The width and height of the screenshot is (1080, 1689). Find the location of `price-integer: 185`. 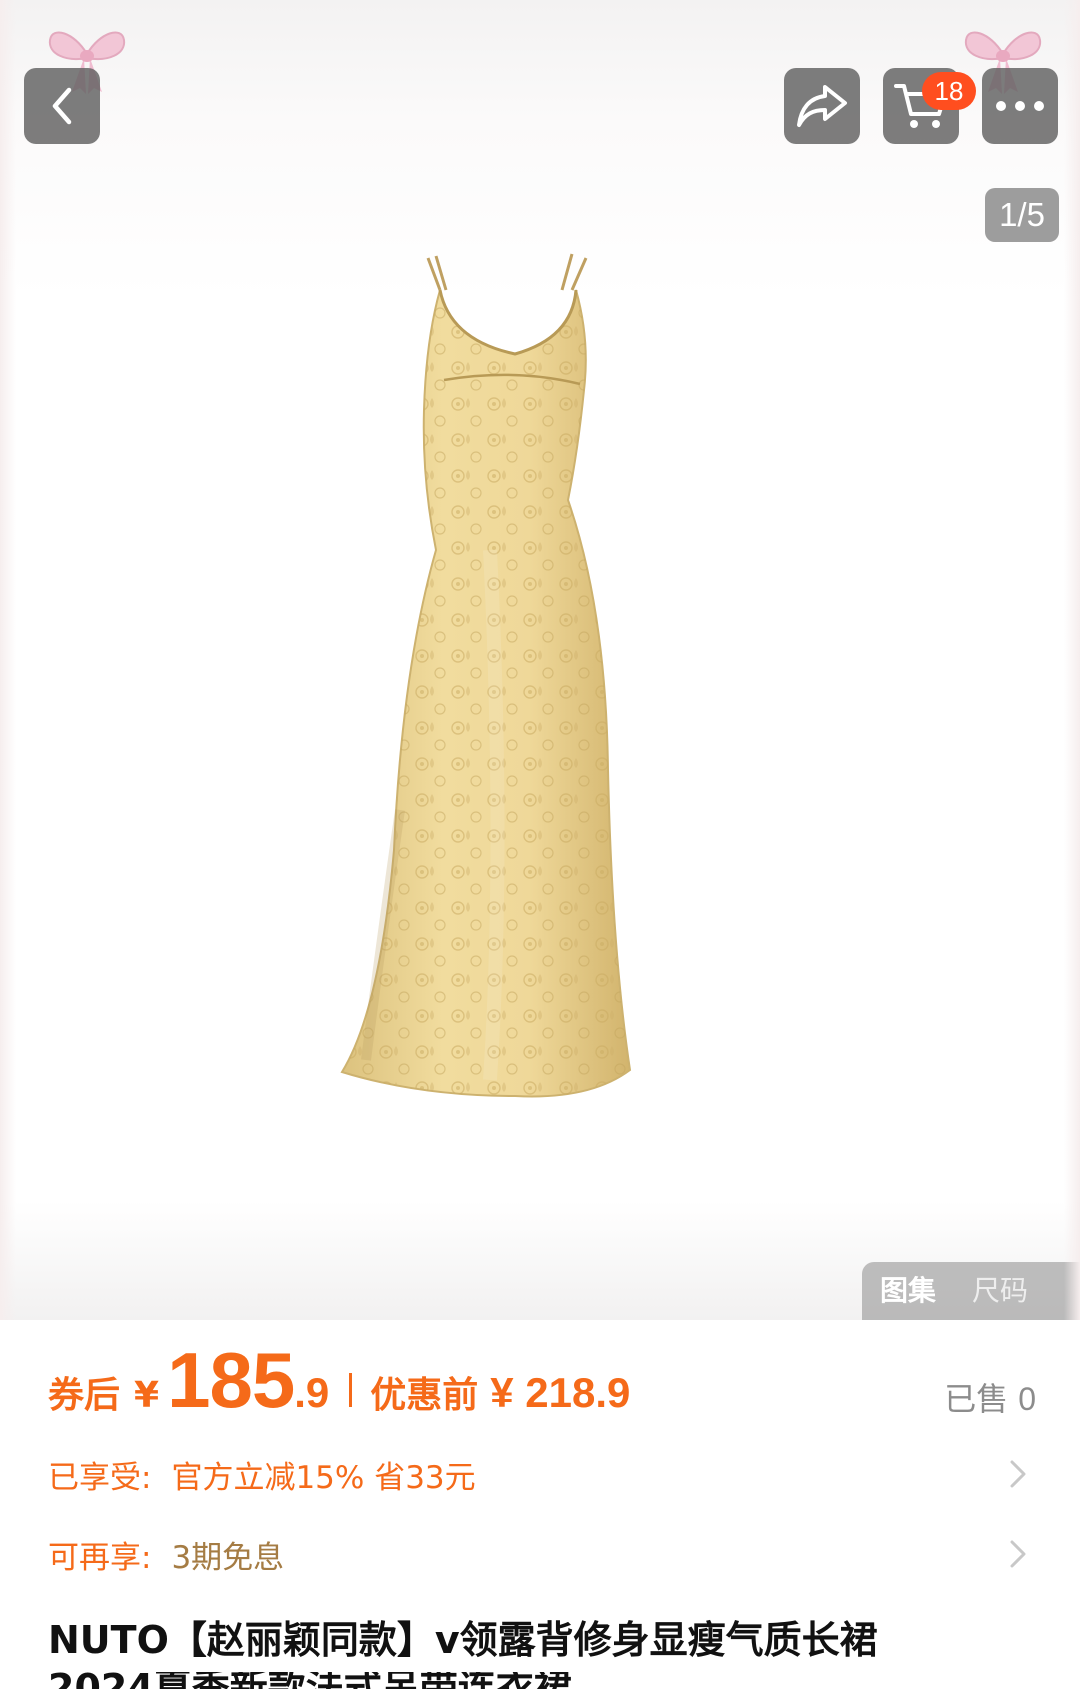

price-integer: 185 is located at coordinates (231, 1380).